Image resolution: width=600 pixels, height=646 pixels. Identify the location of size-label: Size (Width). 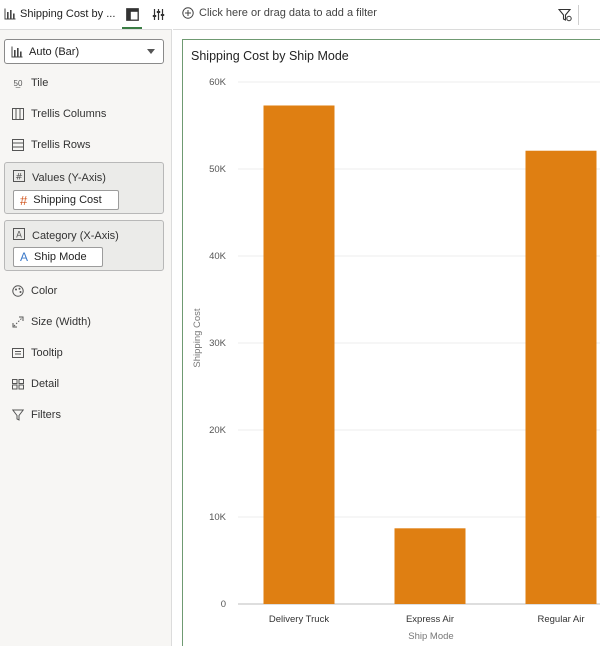
(61, 322).